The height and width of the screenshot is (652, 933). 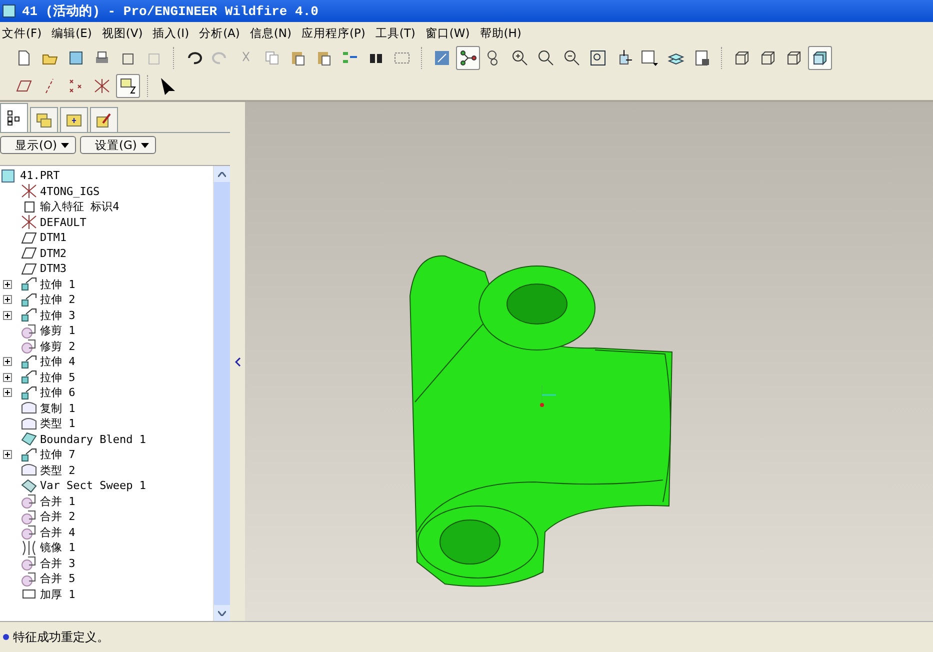 I want to click on undo-icon, so click(x=194, y=58).